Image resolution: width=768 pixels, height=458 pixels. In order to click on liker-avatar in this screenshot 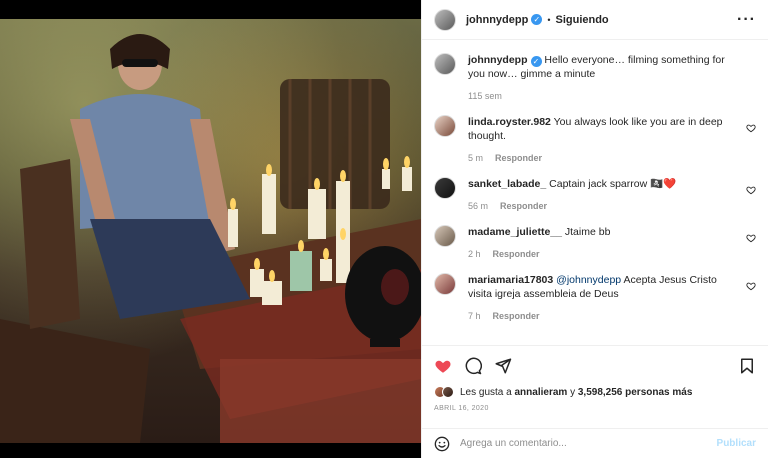, I will do `click(448, 392)`.